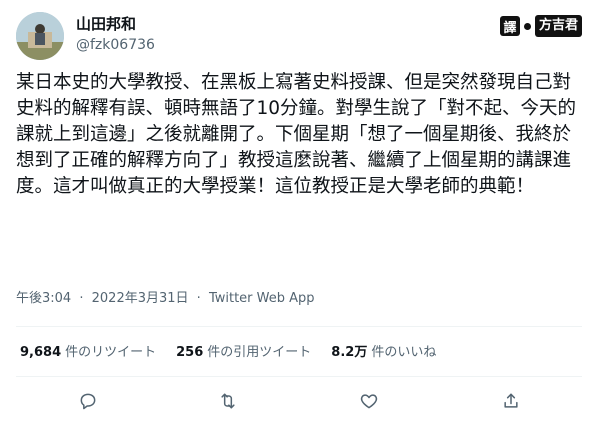 This screenshot has width=598, height=426. I want to click on like-button, so click(369, 401).